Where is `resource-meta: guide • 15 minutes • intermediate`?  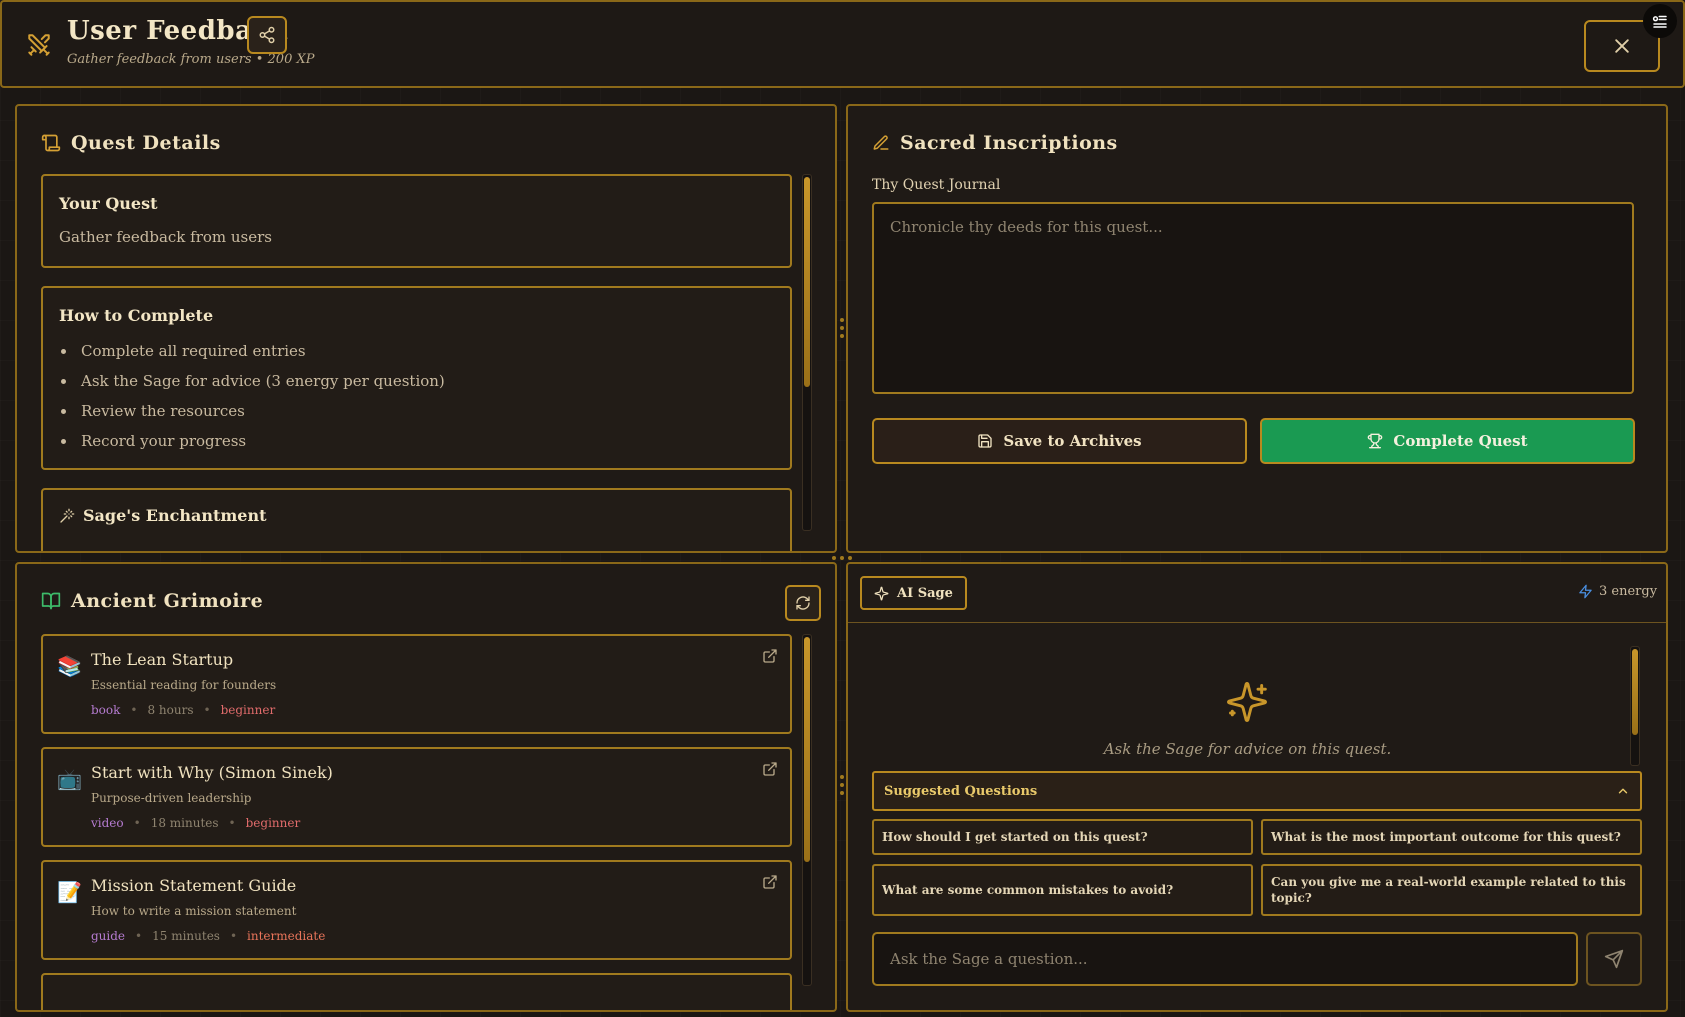
resource-meta: guide • 15 minutes • intermediate is located at coordinates (208, 936).